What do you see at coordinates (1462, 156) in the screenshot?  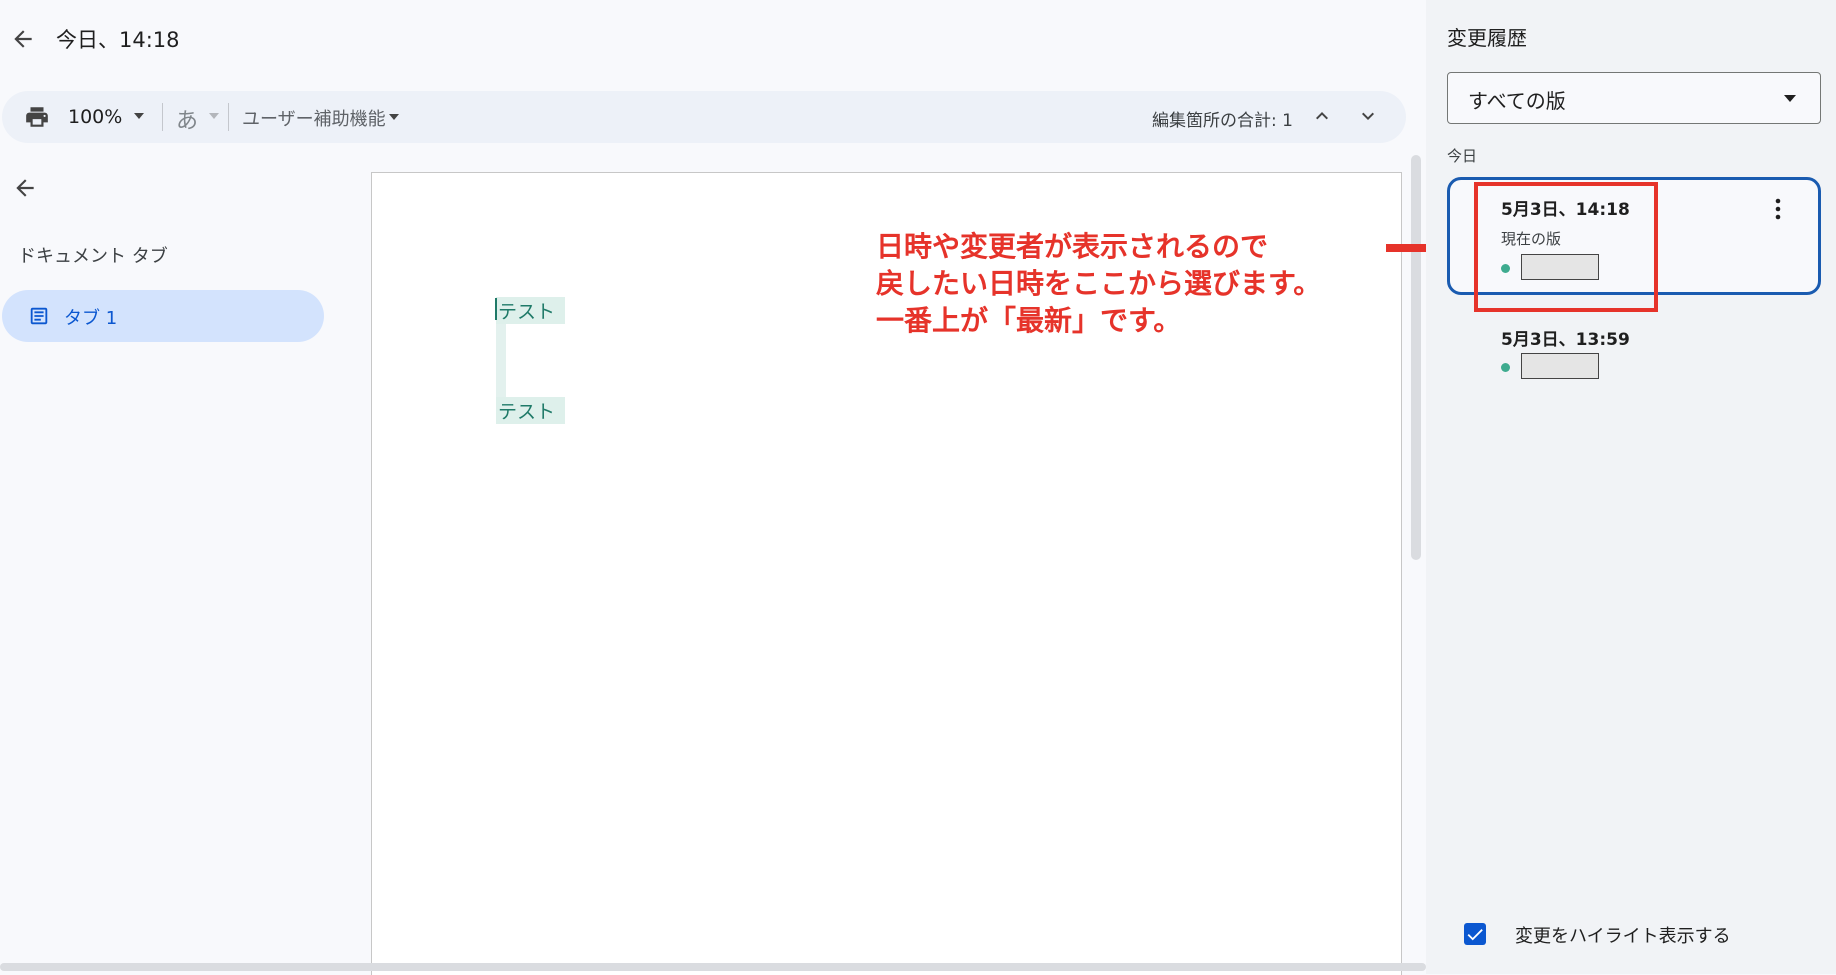 I see `section-heading-today: 今日` at bounding box center [1462, 156].